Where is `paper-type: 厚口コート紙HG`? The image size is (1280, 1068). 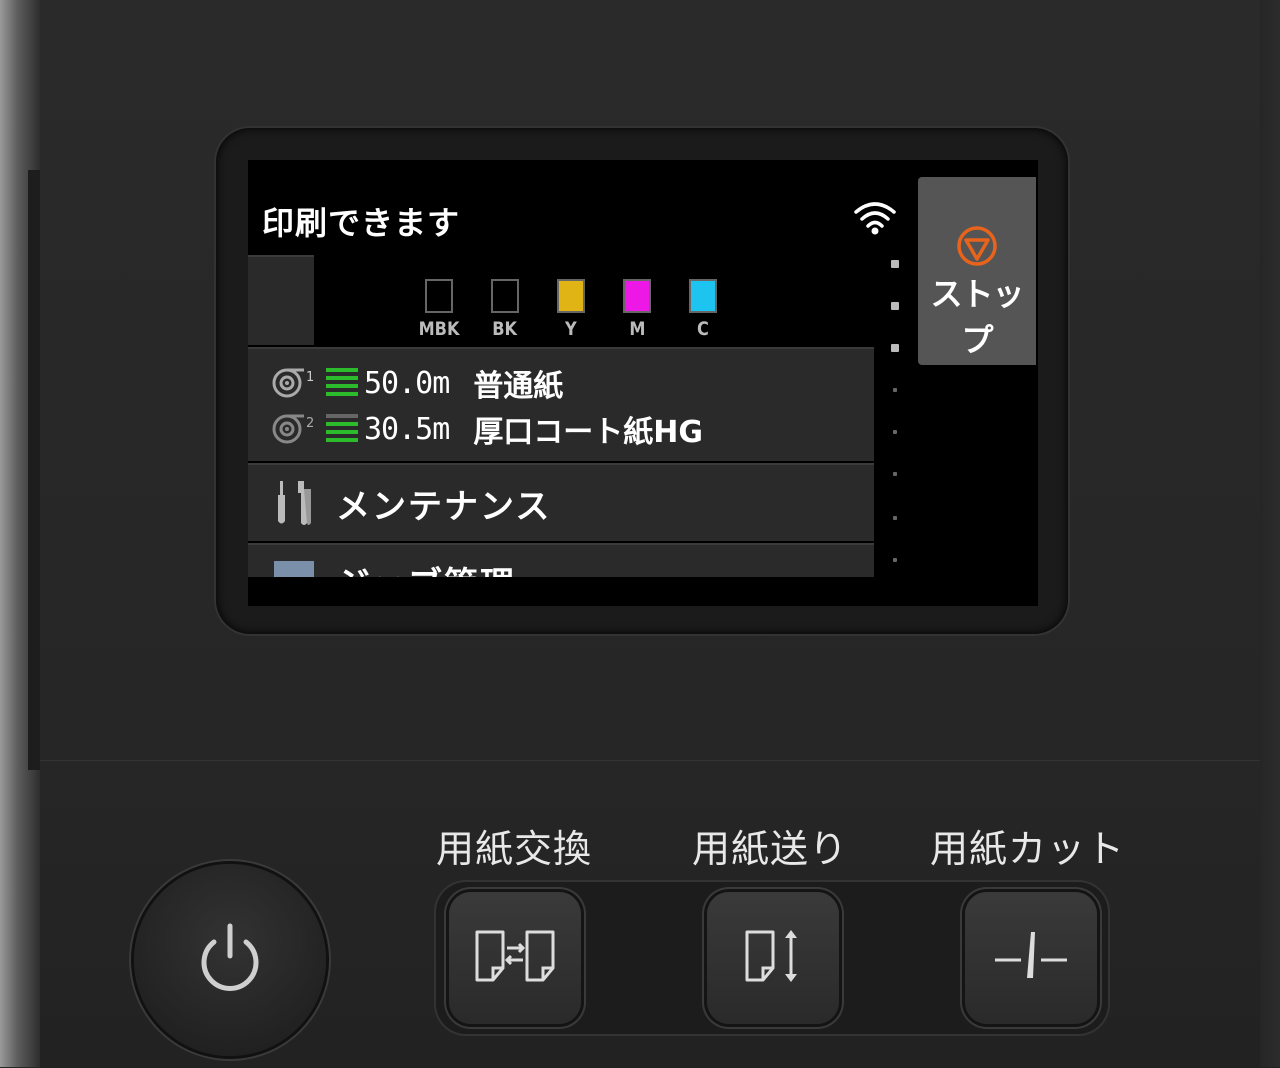
paper-type: 厚口コート紙HG is located at coordinates (588, 432).